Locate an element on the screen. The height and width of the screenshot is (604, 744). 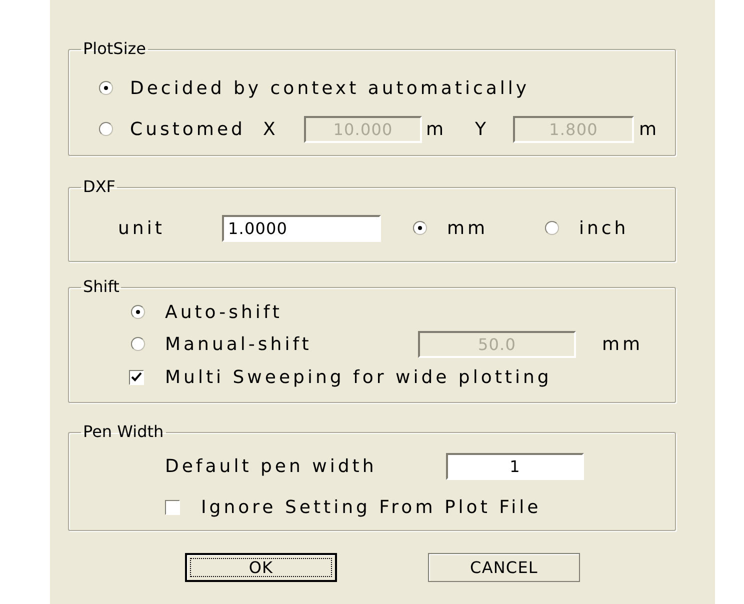
pen-width-field: 1 is located at coordinates (515, 466).